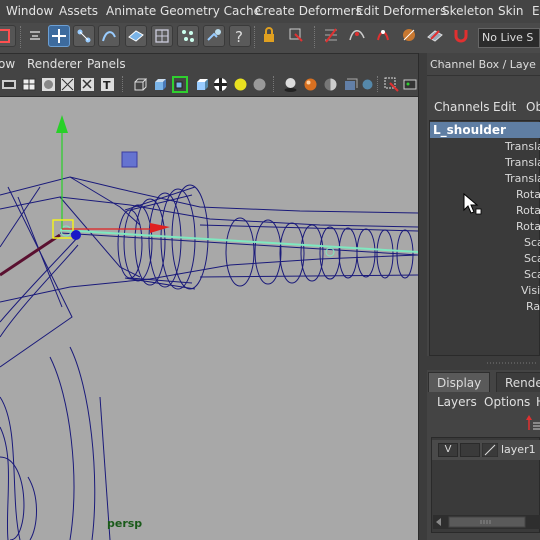 This screenshot has width=540, height=540. I want to click on select-points-icon, so click(188, 36).